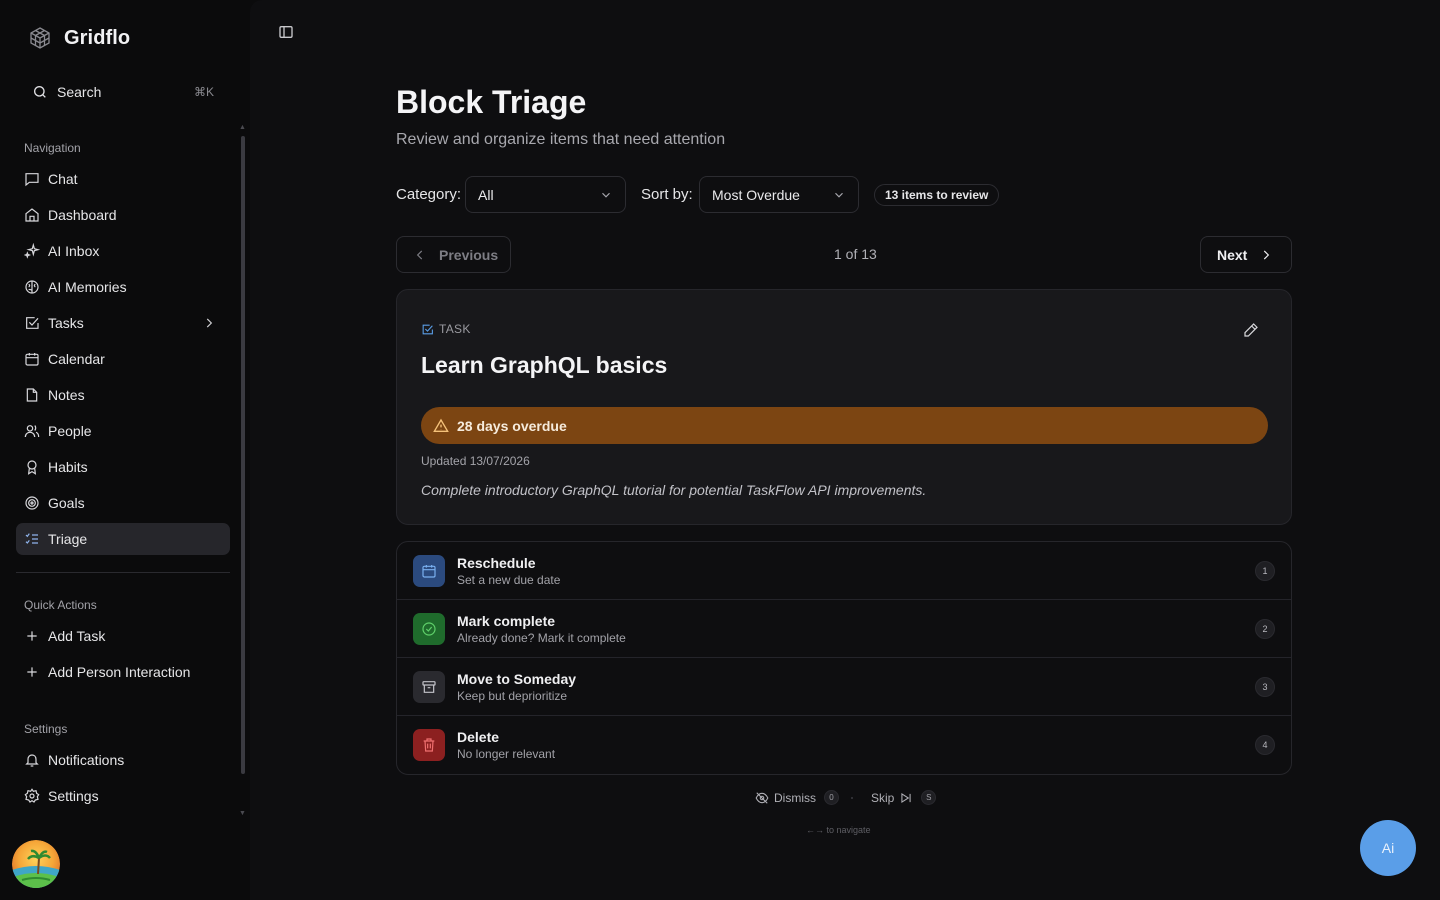  I want to click on nav-section-title: Navigation, so click(52, 148).